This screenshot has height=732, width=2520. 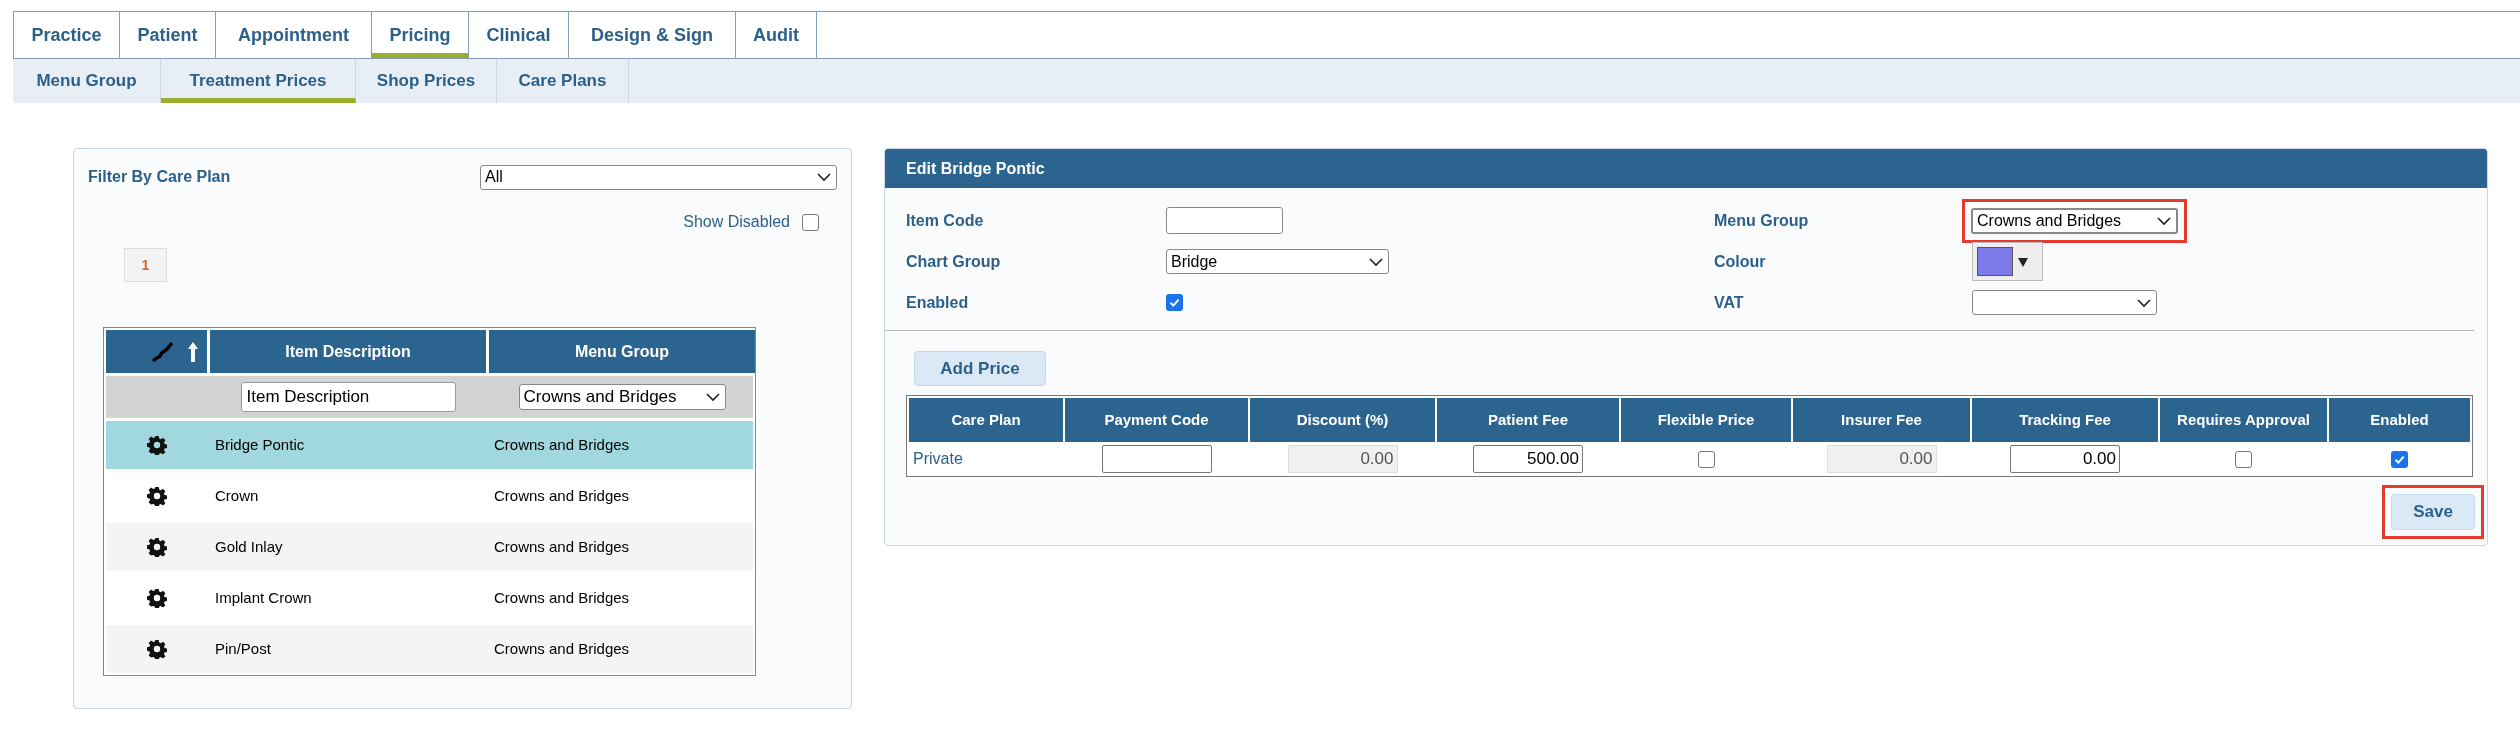 I want to click on field-label: Menu Group, so click(x=1762, y=220).